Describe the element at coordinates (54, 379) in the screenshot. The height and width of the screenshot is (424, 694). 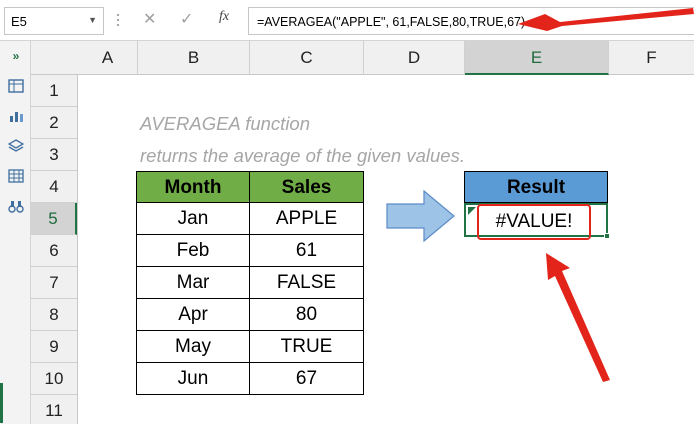
I see `row-header-10: 10` at that location.